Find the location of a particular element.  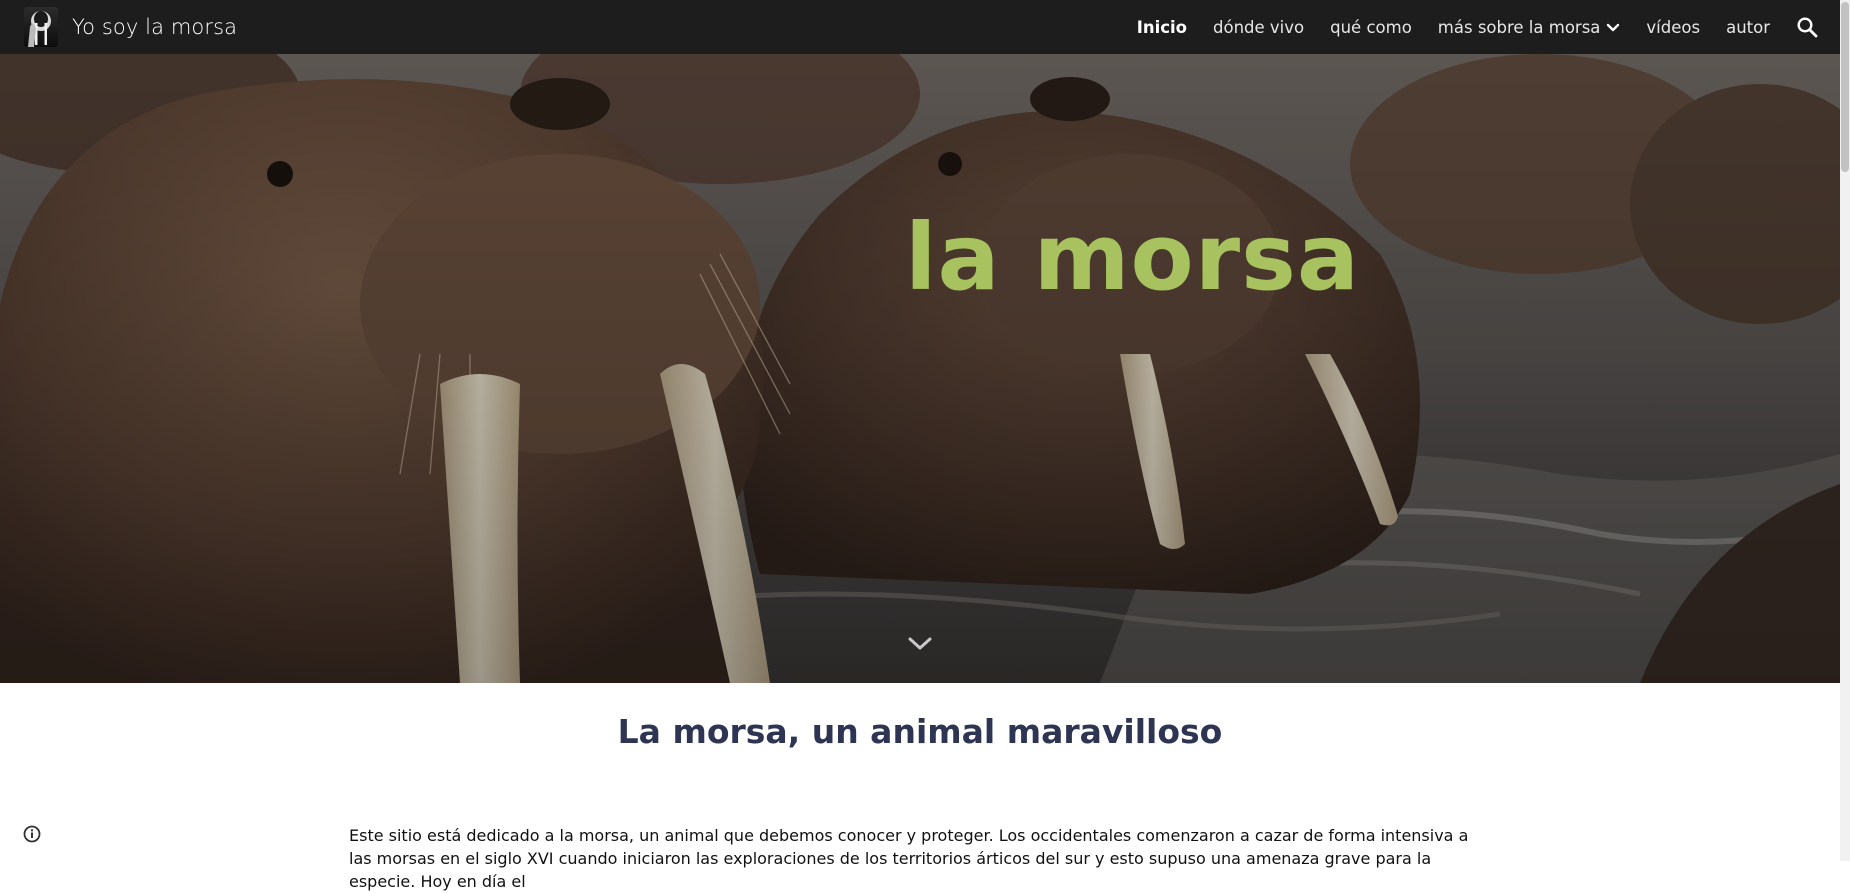

site-brand: Yo soy la morsa is located at coordinates (130, 27).